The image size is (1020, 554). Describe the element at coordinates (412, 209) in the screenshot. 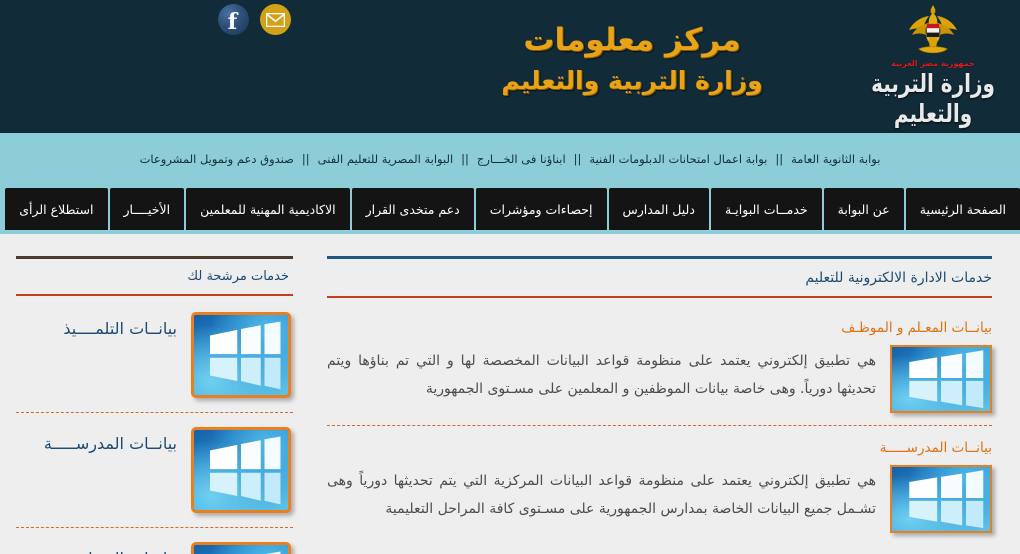

I see `nav-item-decision-support: دعم متخدى القرار` at that location.